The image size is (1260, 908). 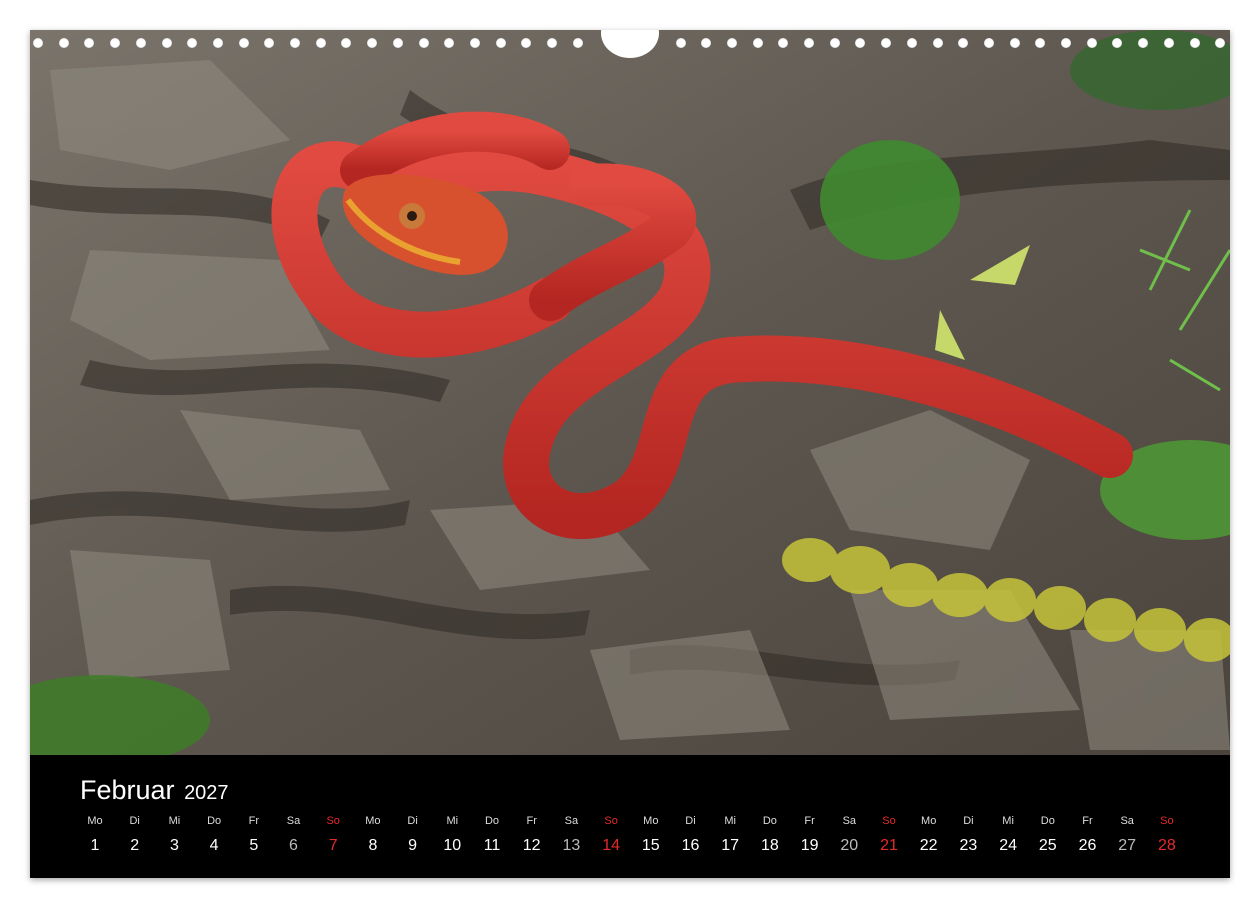 I want to click on day-number: 3, so click(x=174, y=845).